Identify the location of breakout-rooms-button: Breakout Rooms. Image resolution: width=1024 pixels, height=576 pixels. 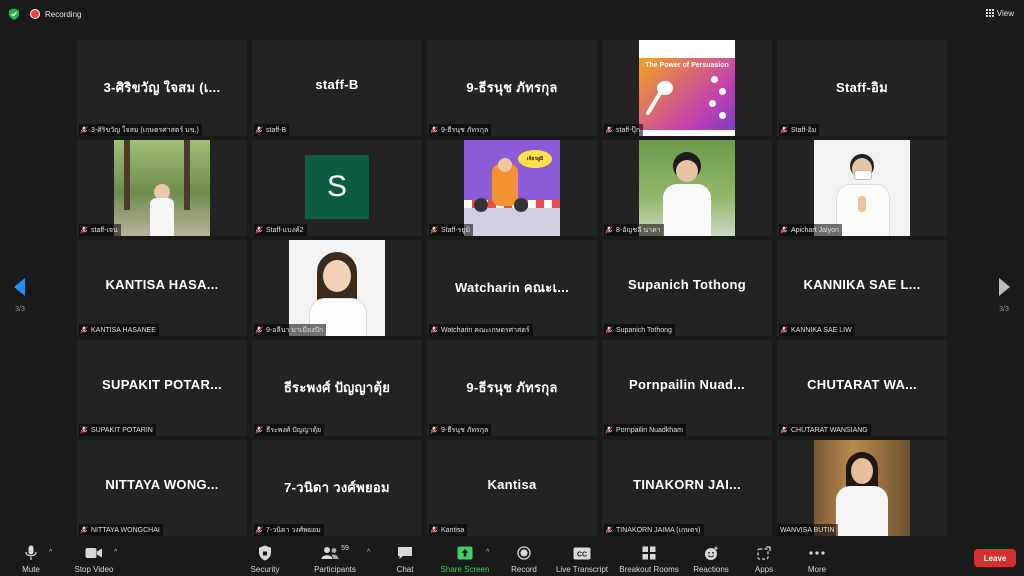
(649, 559).